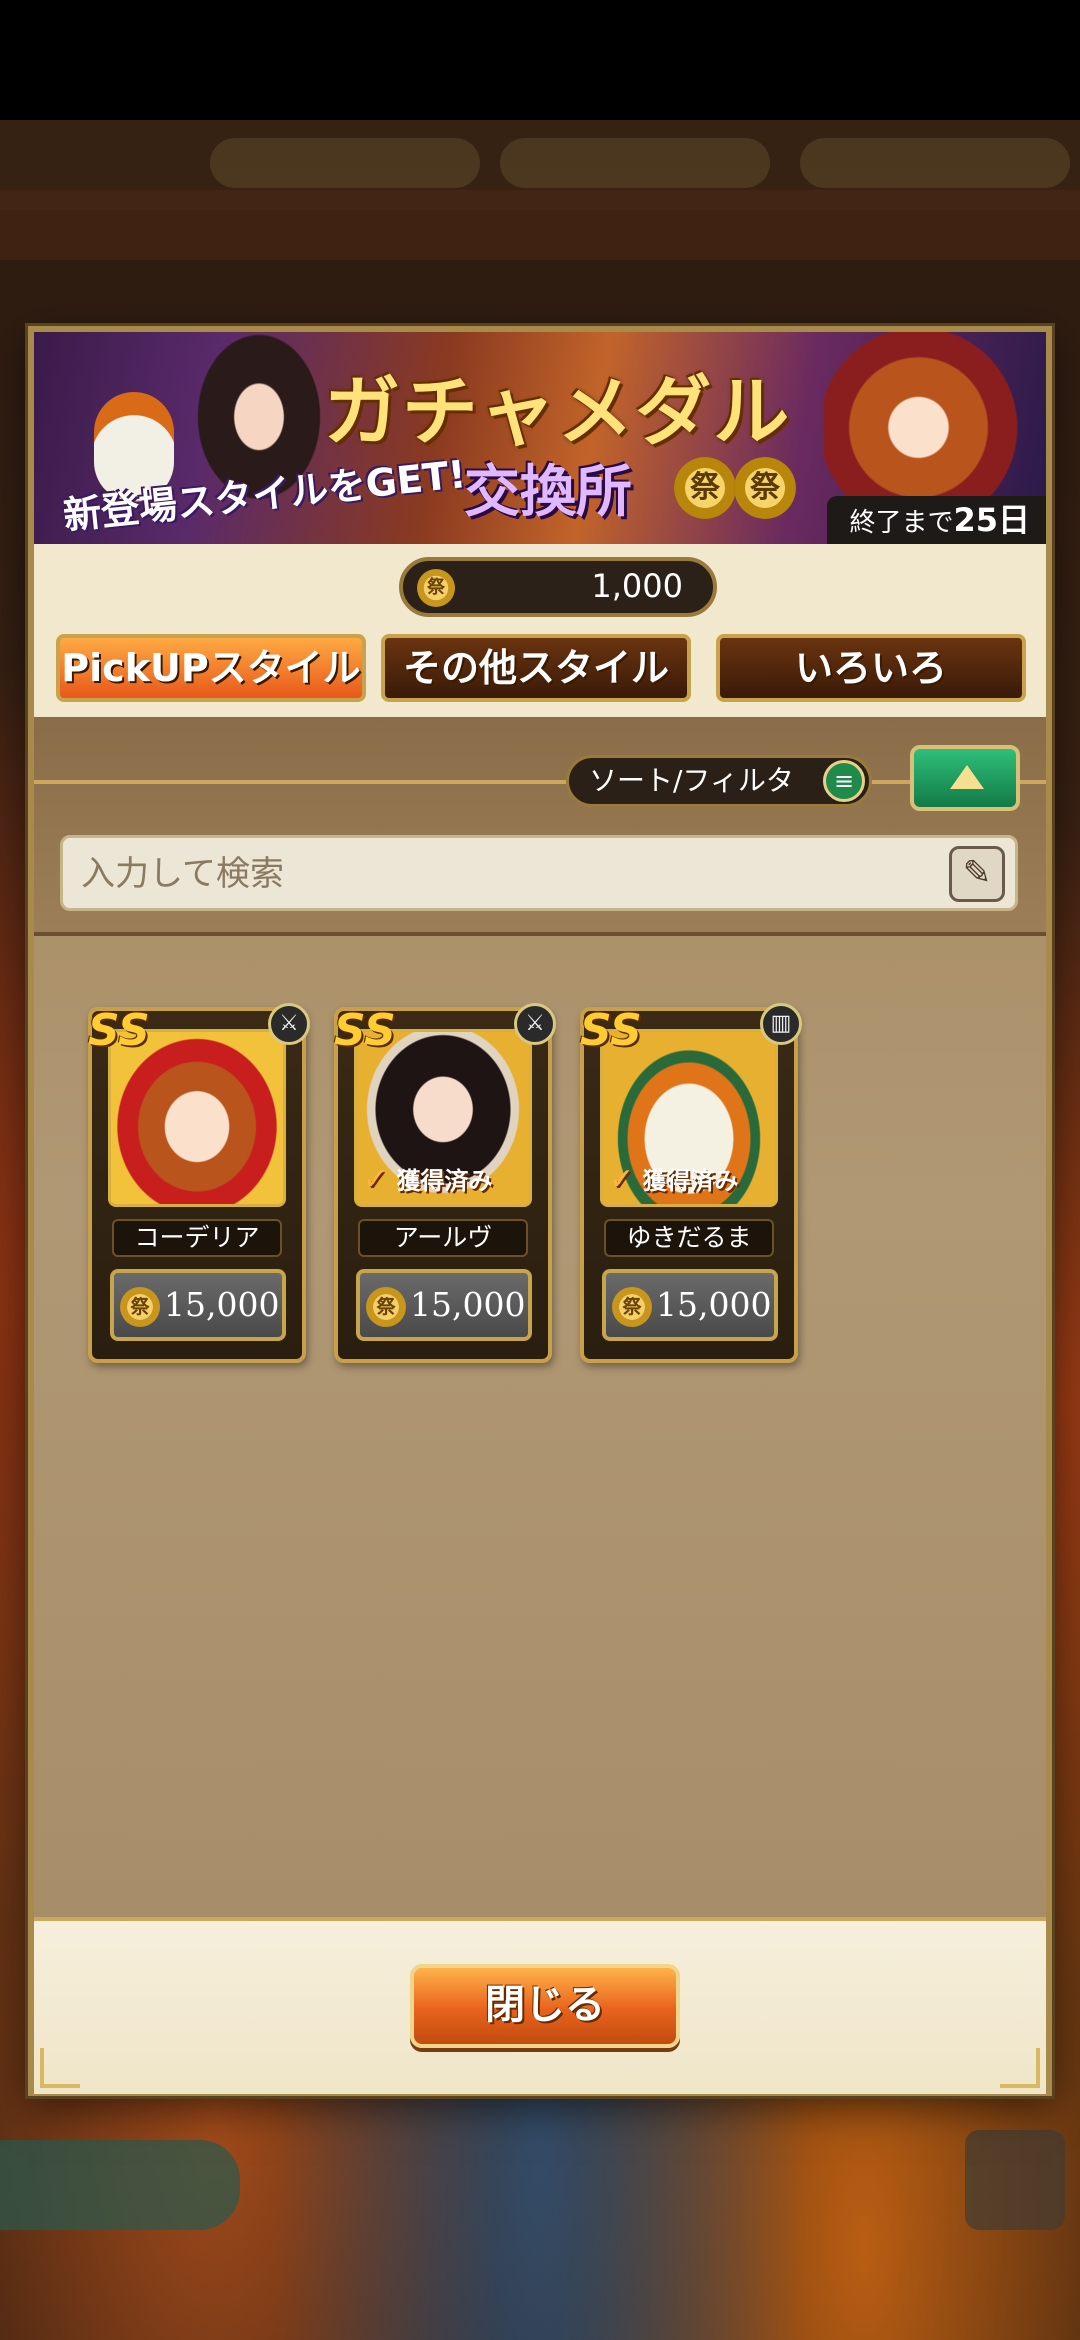  What do you see at coordinates (844, 781) in the screenshot?
I see `menu-icon: ≡` at bounding box center [844, 781].